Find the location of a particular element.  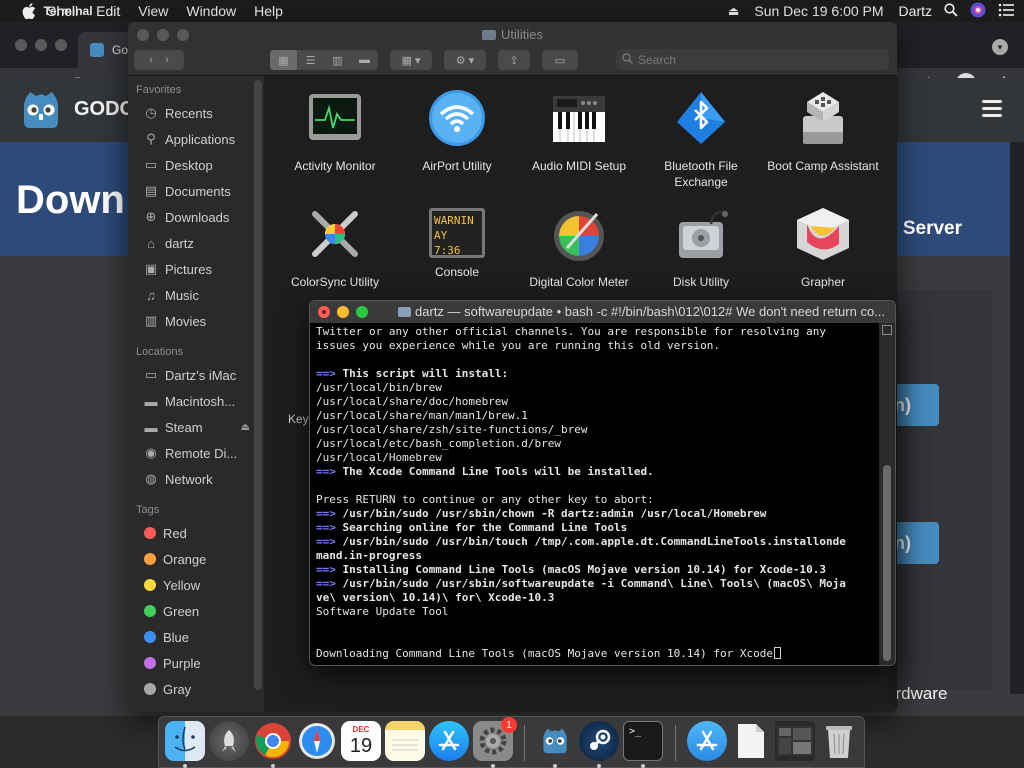

dock-finder is located at coordinates (185, 741).